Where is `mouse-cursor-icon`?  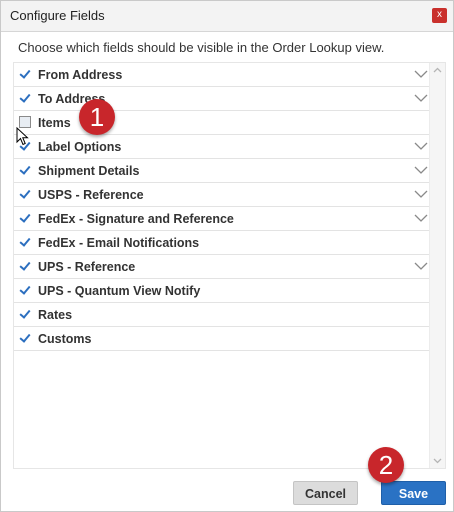
mouse-cursor-icon is located at coordinates (22, 136).